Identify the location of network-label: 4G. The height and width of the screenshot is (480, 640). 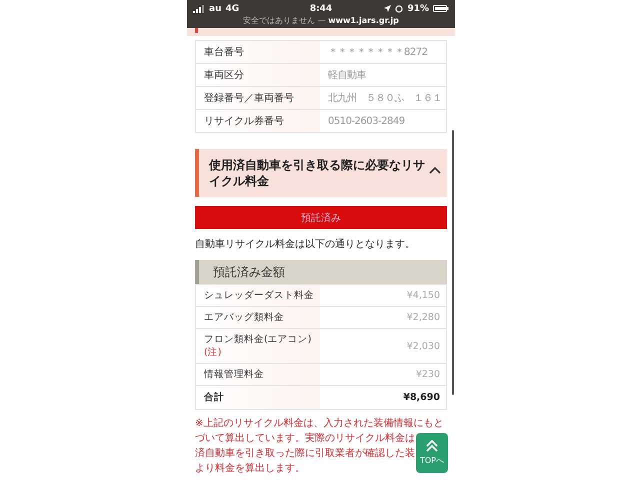
(232, 9).